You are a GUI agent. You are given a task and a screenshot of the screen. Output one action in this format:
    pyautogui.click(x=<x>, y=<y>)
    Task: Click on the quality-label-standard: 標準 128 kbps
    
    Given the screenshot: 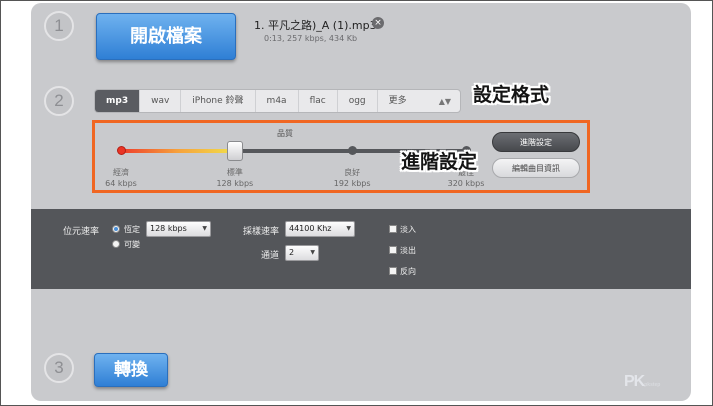 What is the action you would take?
    pyautogui.click(x=235, y=178)
    